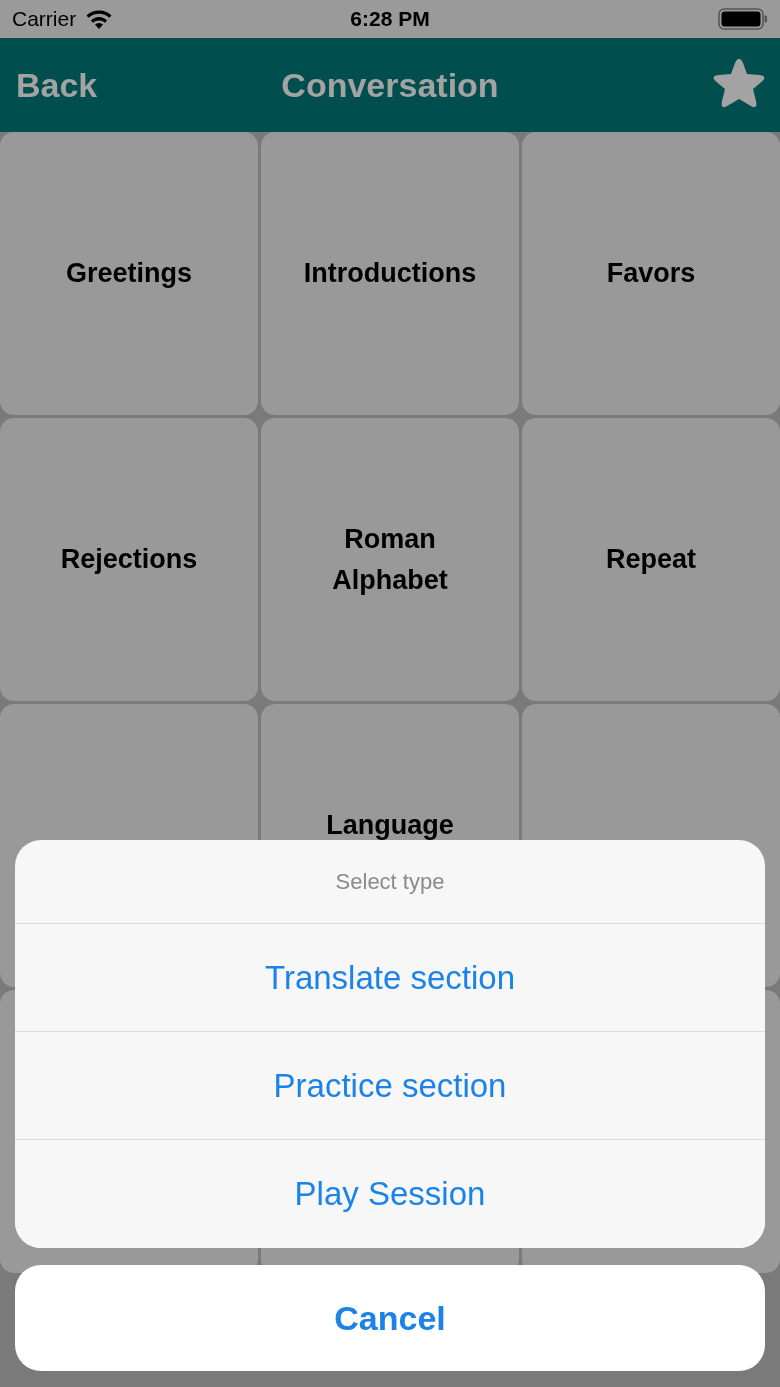  What do you see at coordinates (390, 19) in the screenshot?
I see `status-time: 6:28 PM` at bounding box center [390, 19].